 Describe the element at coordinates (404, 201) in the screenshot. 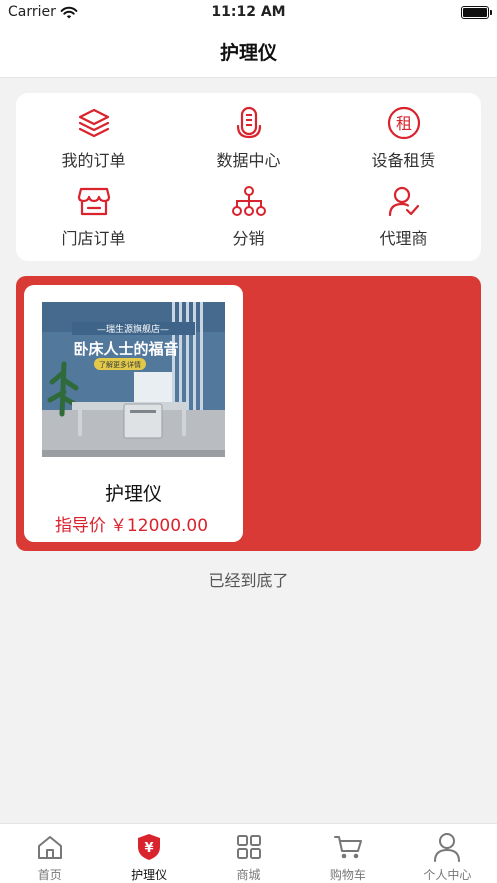

I see `agent-user-icon` at that location.